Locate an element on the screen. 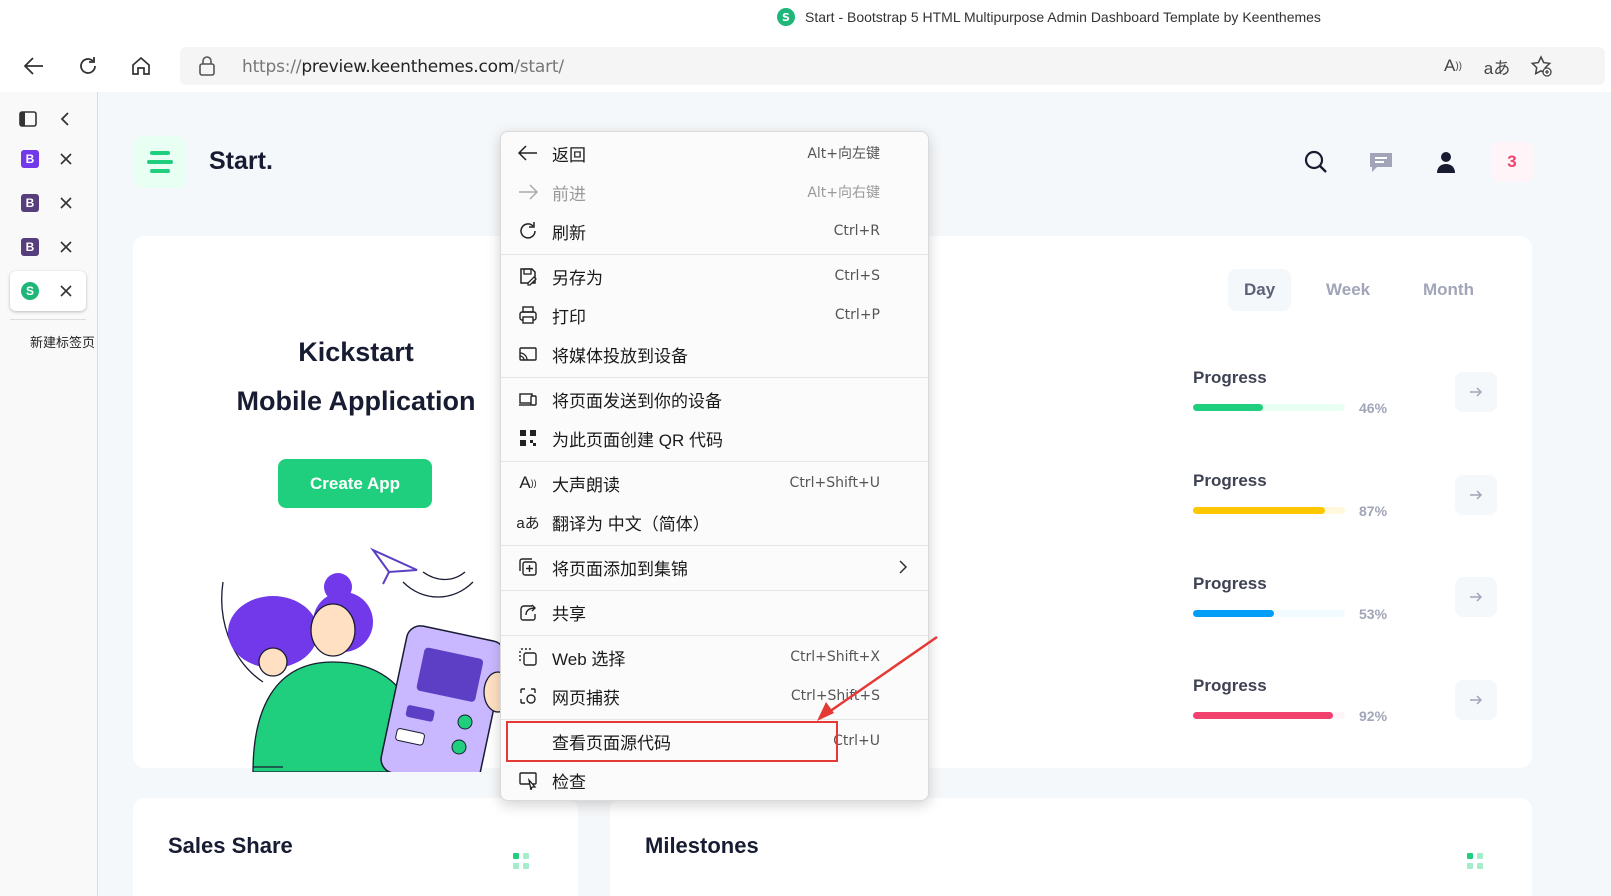  user-icon is located at coordinates (1446, 162).